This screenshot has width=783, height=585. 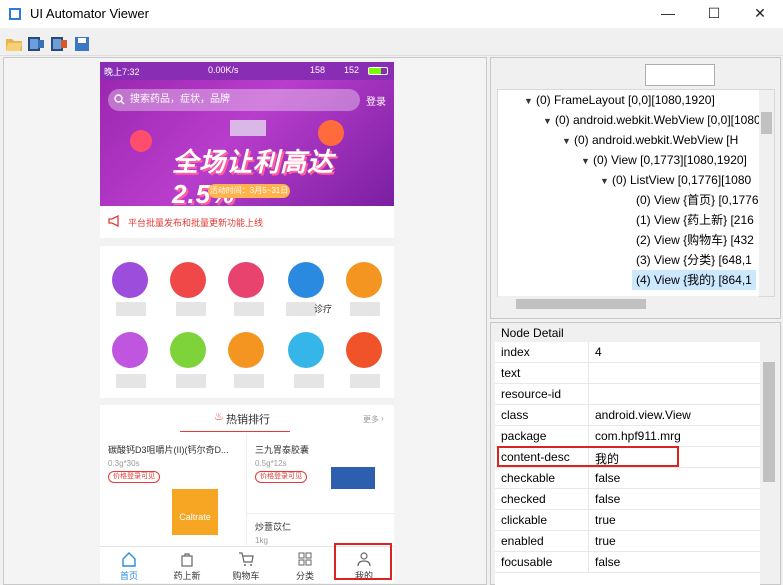 What do you see at coordinates (675, 180) in the screenshot?
I see `tree-node: ▼ (0) ListView [0,1776][1080` at bounding box center [675, 180].